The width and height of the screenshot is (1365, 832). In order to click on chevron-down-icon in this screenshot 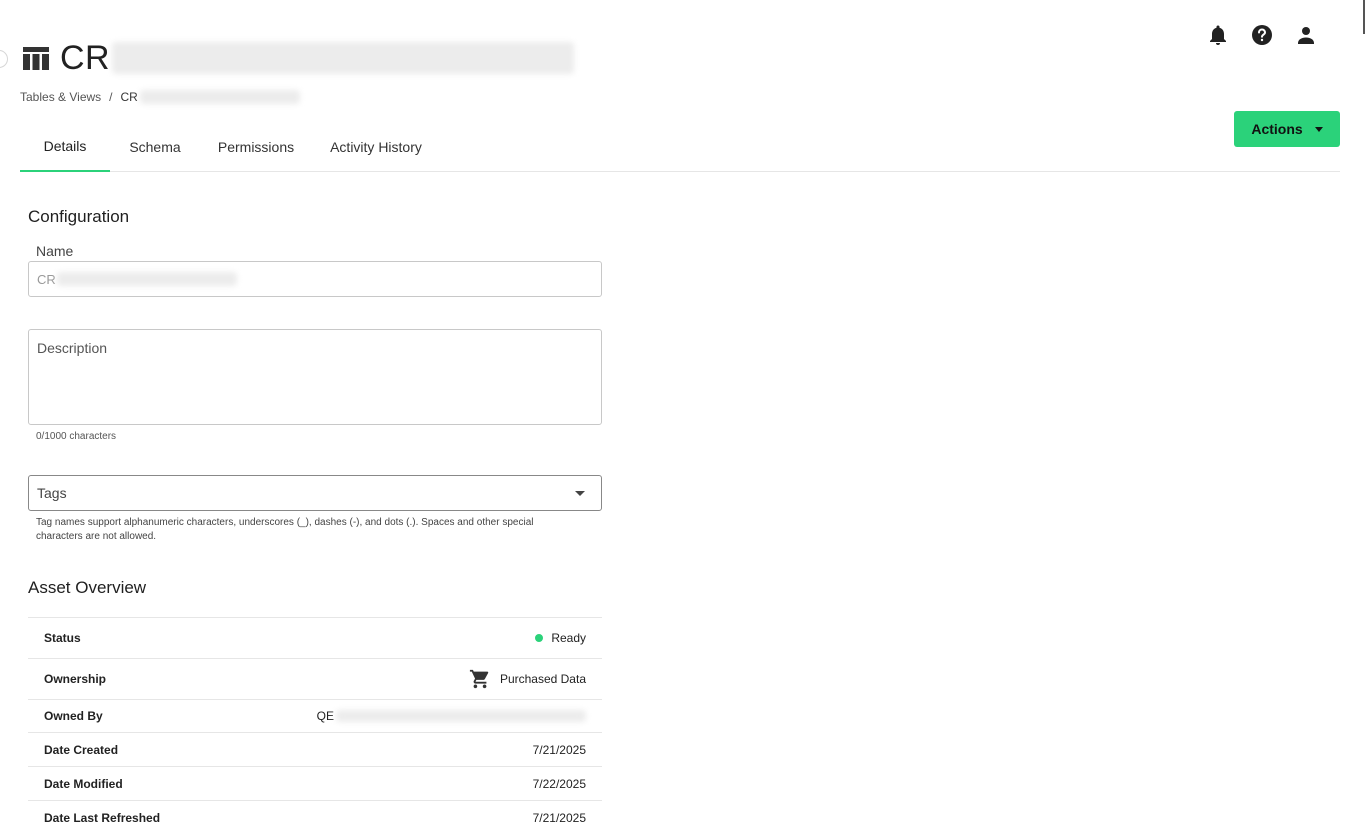, I will do `click(580, 493)`.